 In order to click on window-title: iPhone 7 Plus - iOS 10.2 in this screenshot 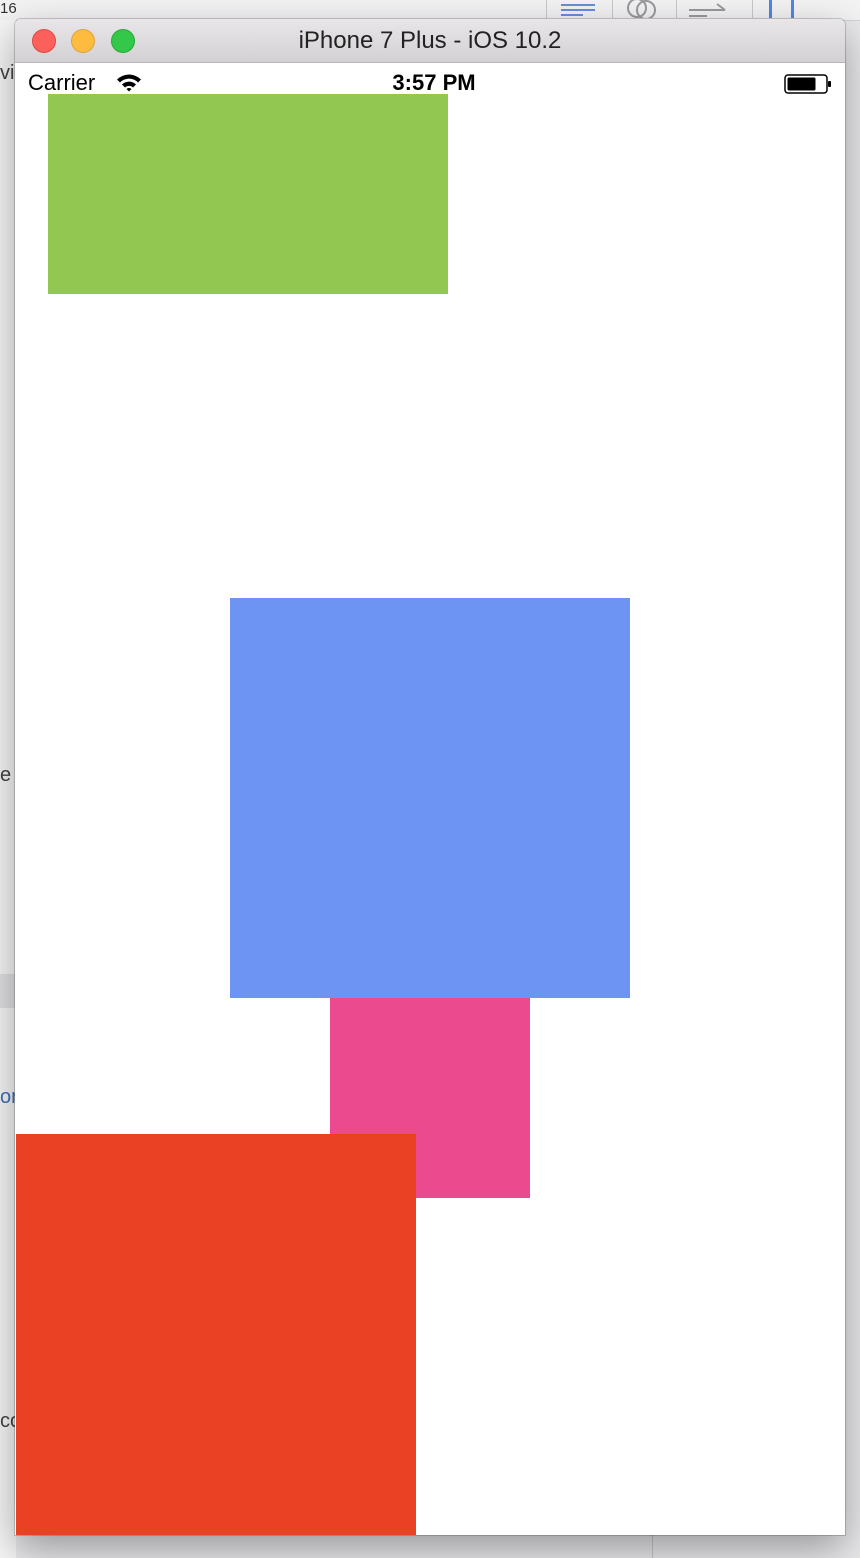, I will do `click(430, 40)`.